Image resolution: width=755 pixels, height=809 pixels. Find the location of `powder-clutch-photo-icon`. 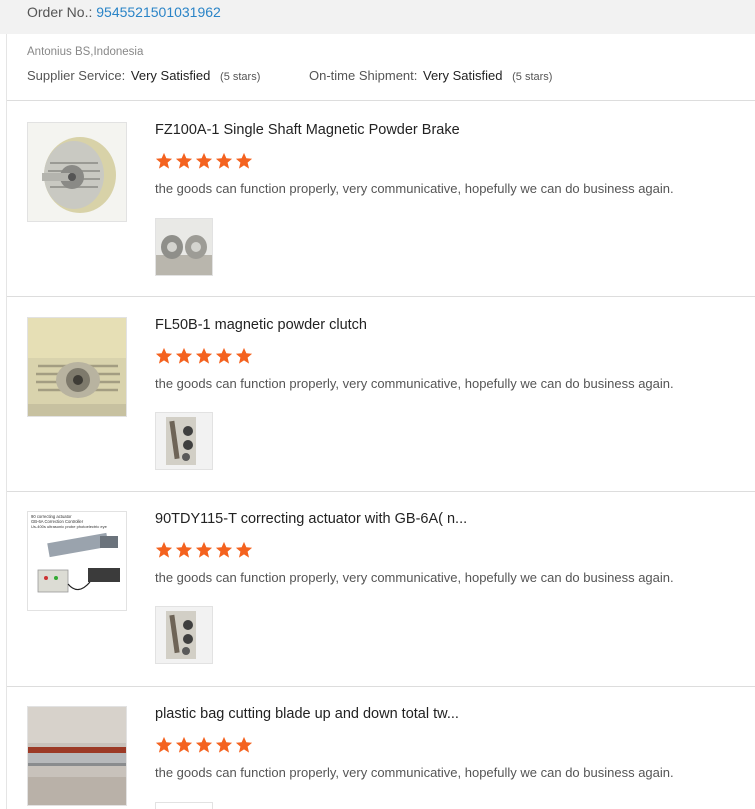

powder-clutch-photo-icon is located at coordinates (77, 367).